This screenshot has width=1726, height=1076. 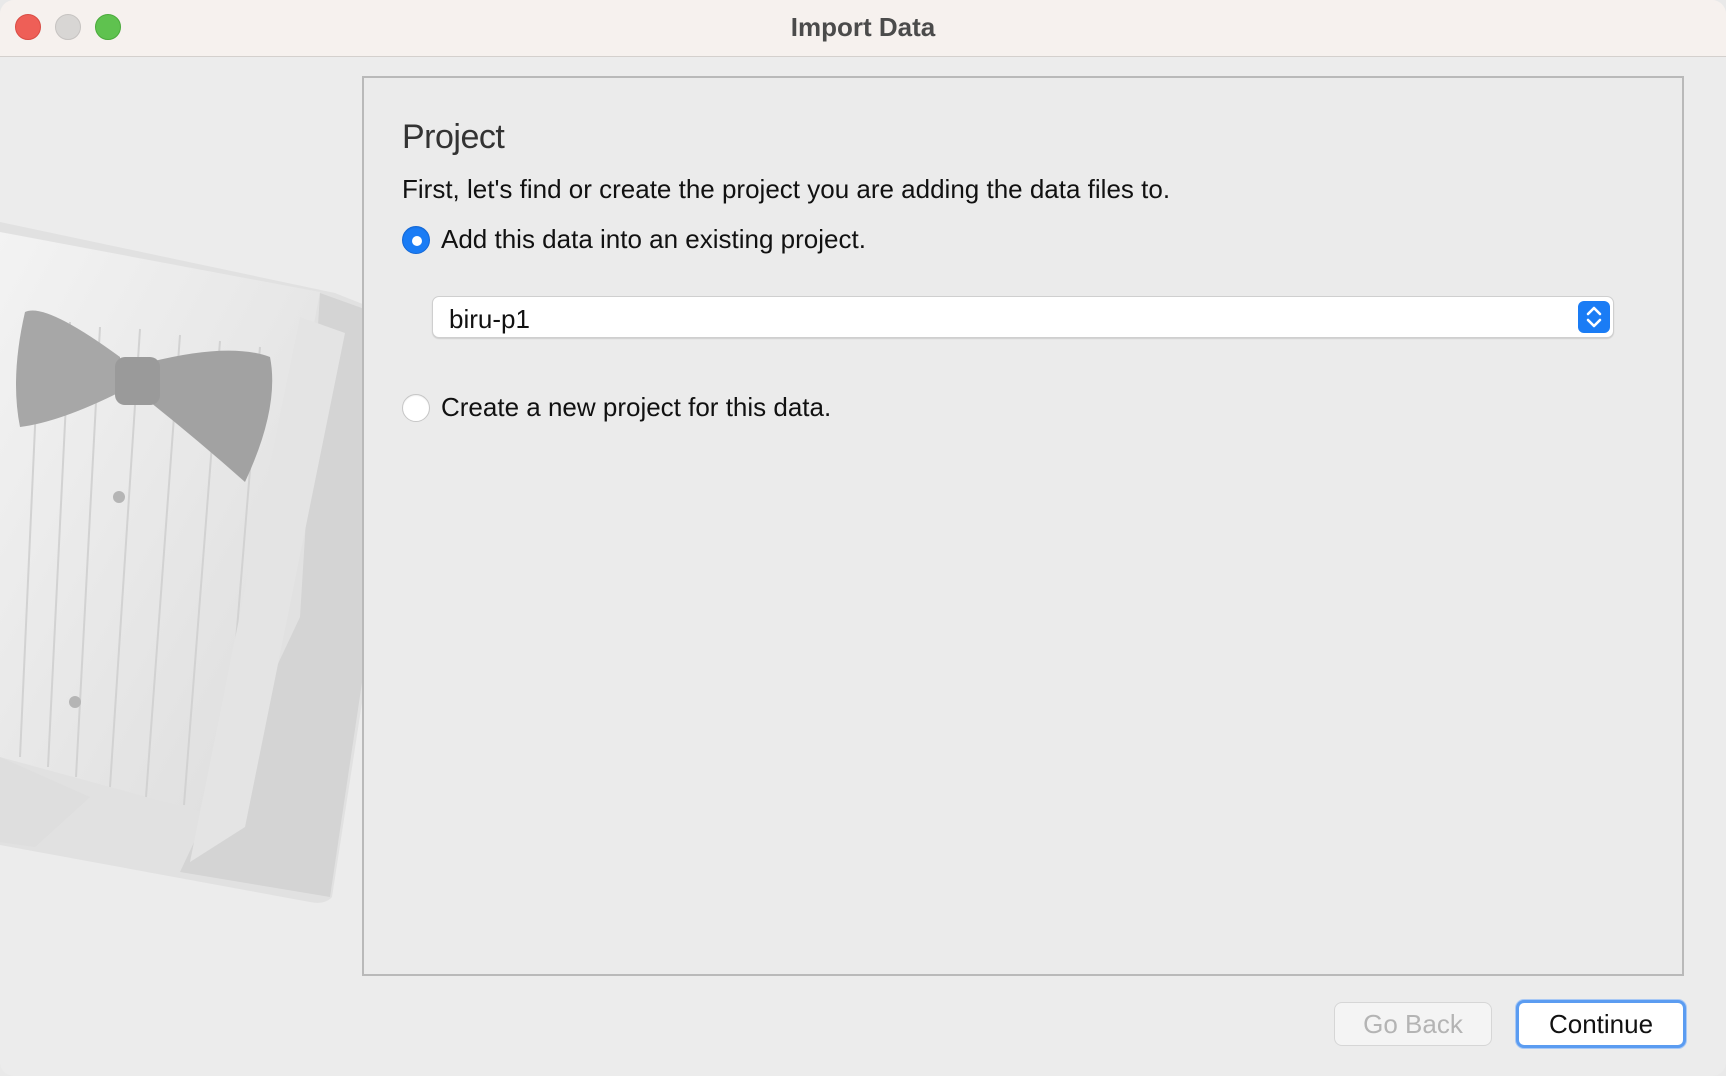 What do you see at coordinates (1023, 317) in the screenshot?
I see `project-select: biru-p1` at bounding box center [1023, 317].